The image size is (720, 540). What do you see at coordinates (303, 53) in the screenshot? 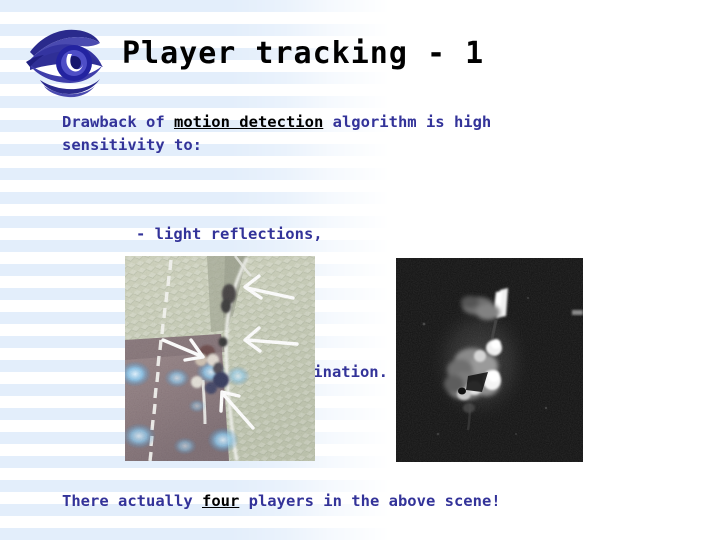
I see `page-title: Player tracking - 1` at bounding box center [303, 53].